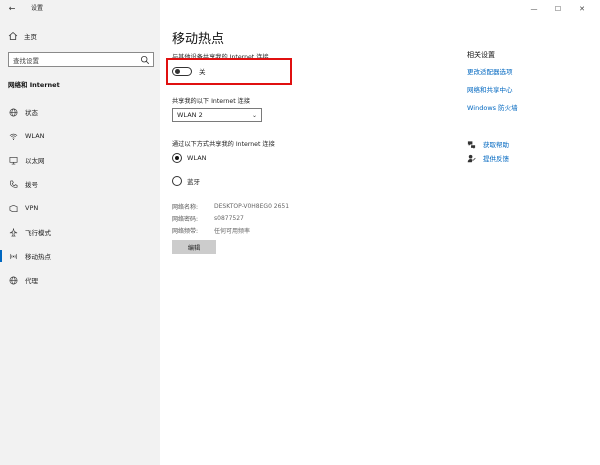 This screenshot has height=465, width=600. I want to click on close-button: ✕, so click(582, 9).